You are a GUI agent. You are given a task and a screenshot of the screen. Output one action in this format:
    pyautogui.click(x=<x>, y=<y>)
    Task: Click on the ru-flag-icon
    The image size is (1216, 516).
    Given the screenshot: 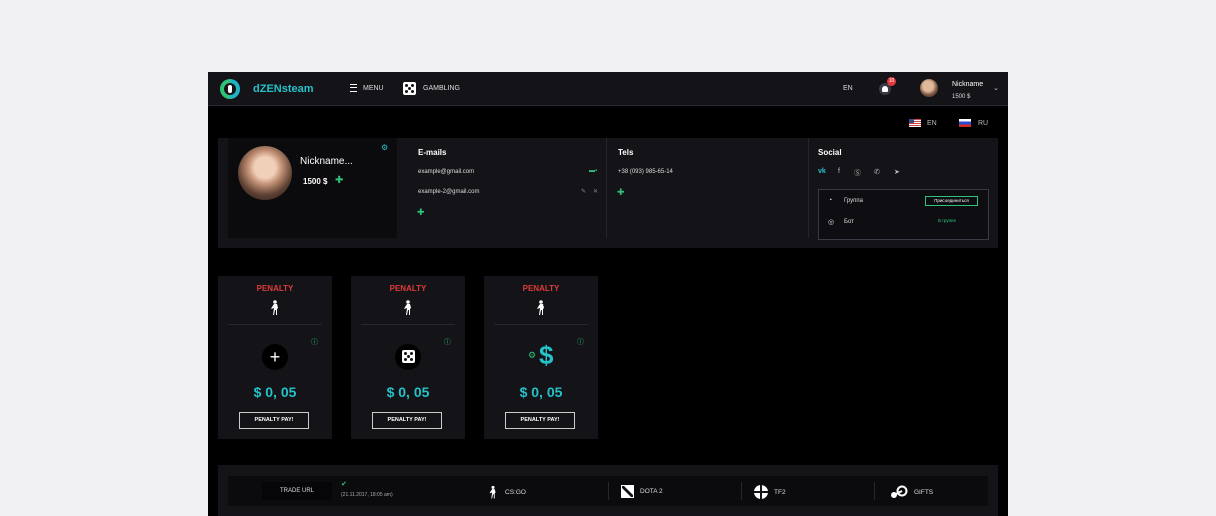 What is the action you would take?
    pyautogui.click(x=965, y=123)
    